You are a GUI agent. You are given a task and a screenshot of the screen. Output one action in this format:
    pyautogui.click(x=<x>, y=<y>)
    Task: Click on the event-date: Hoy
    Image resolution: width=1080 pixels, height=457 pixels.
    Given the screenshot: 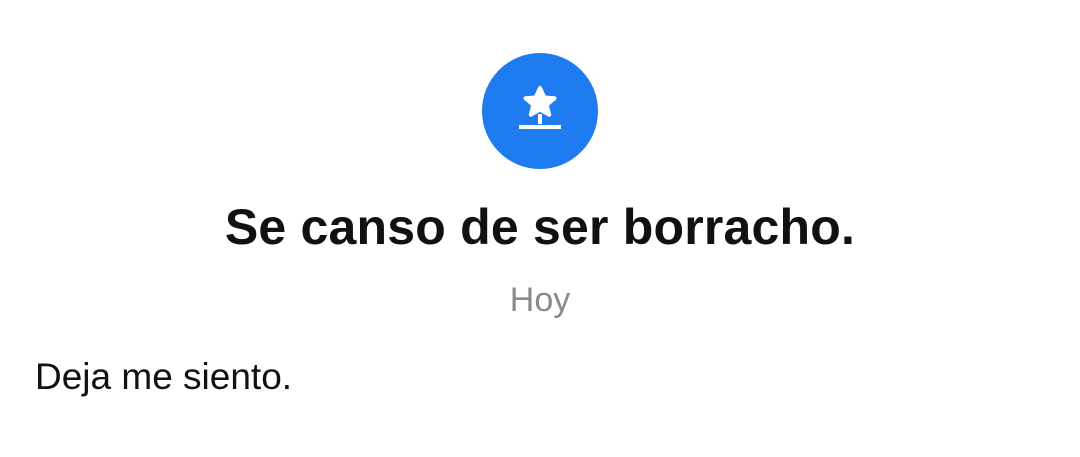 What is the action you would take?
    pyautogui.click(x=540, y=300)
    